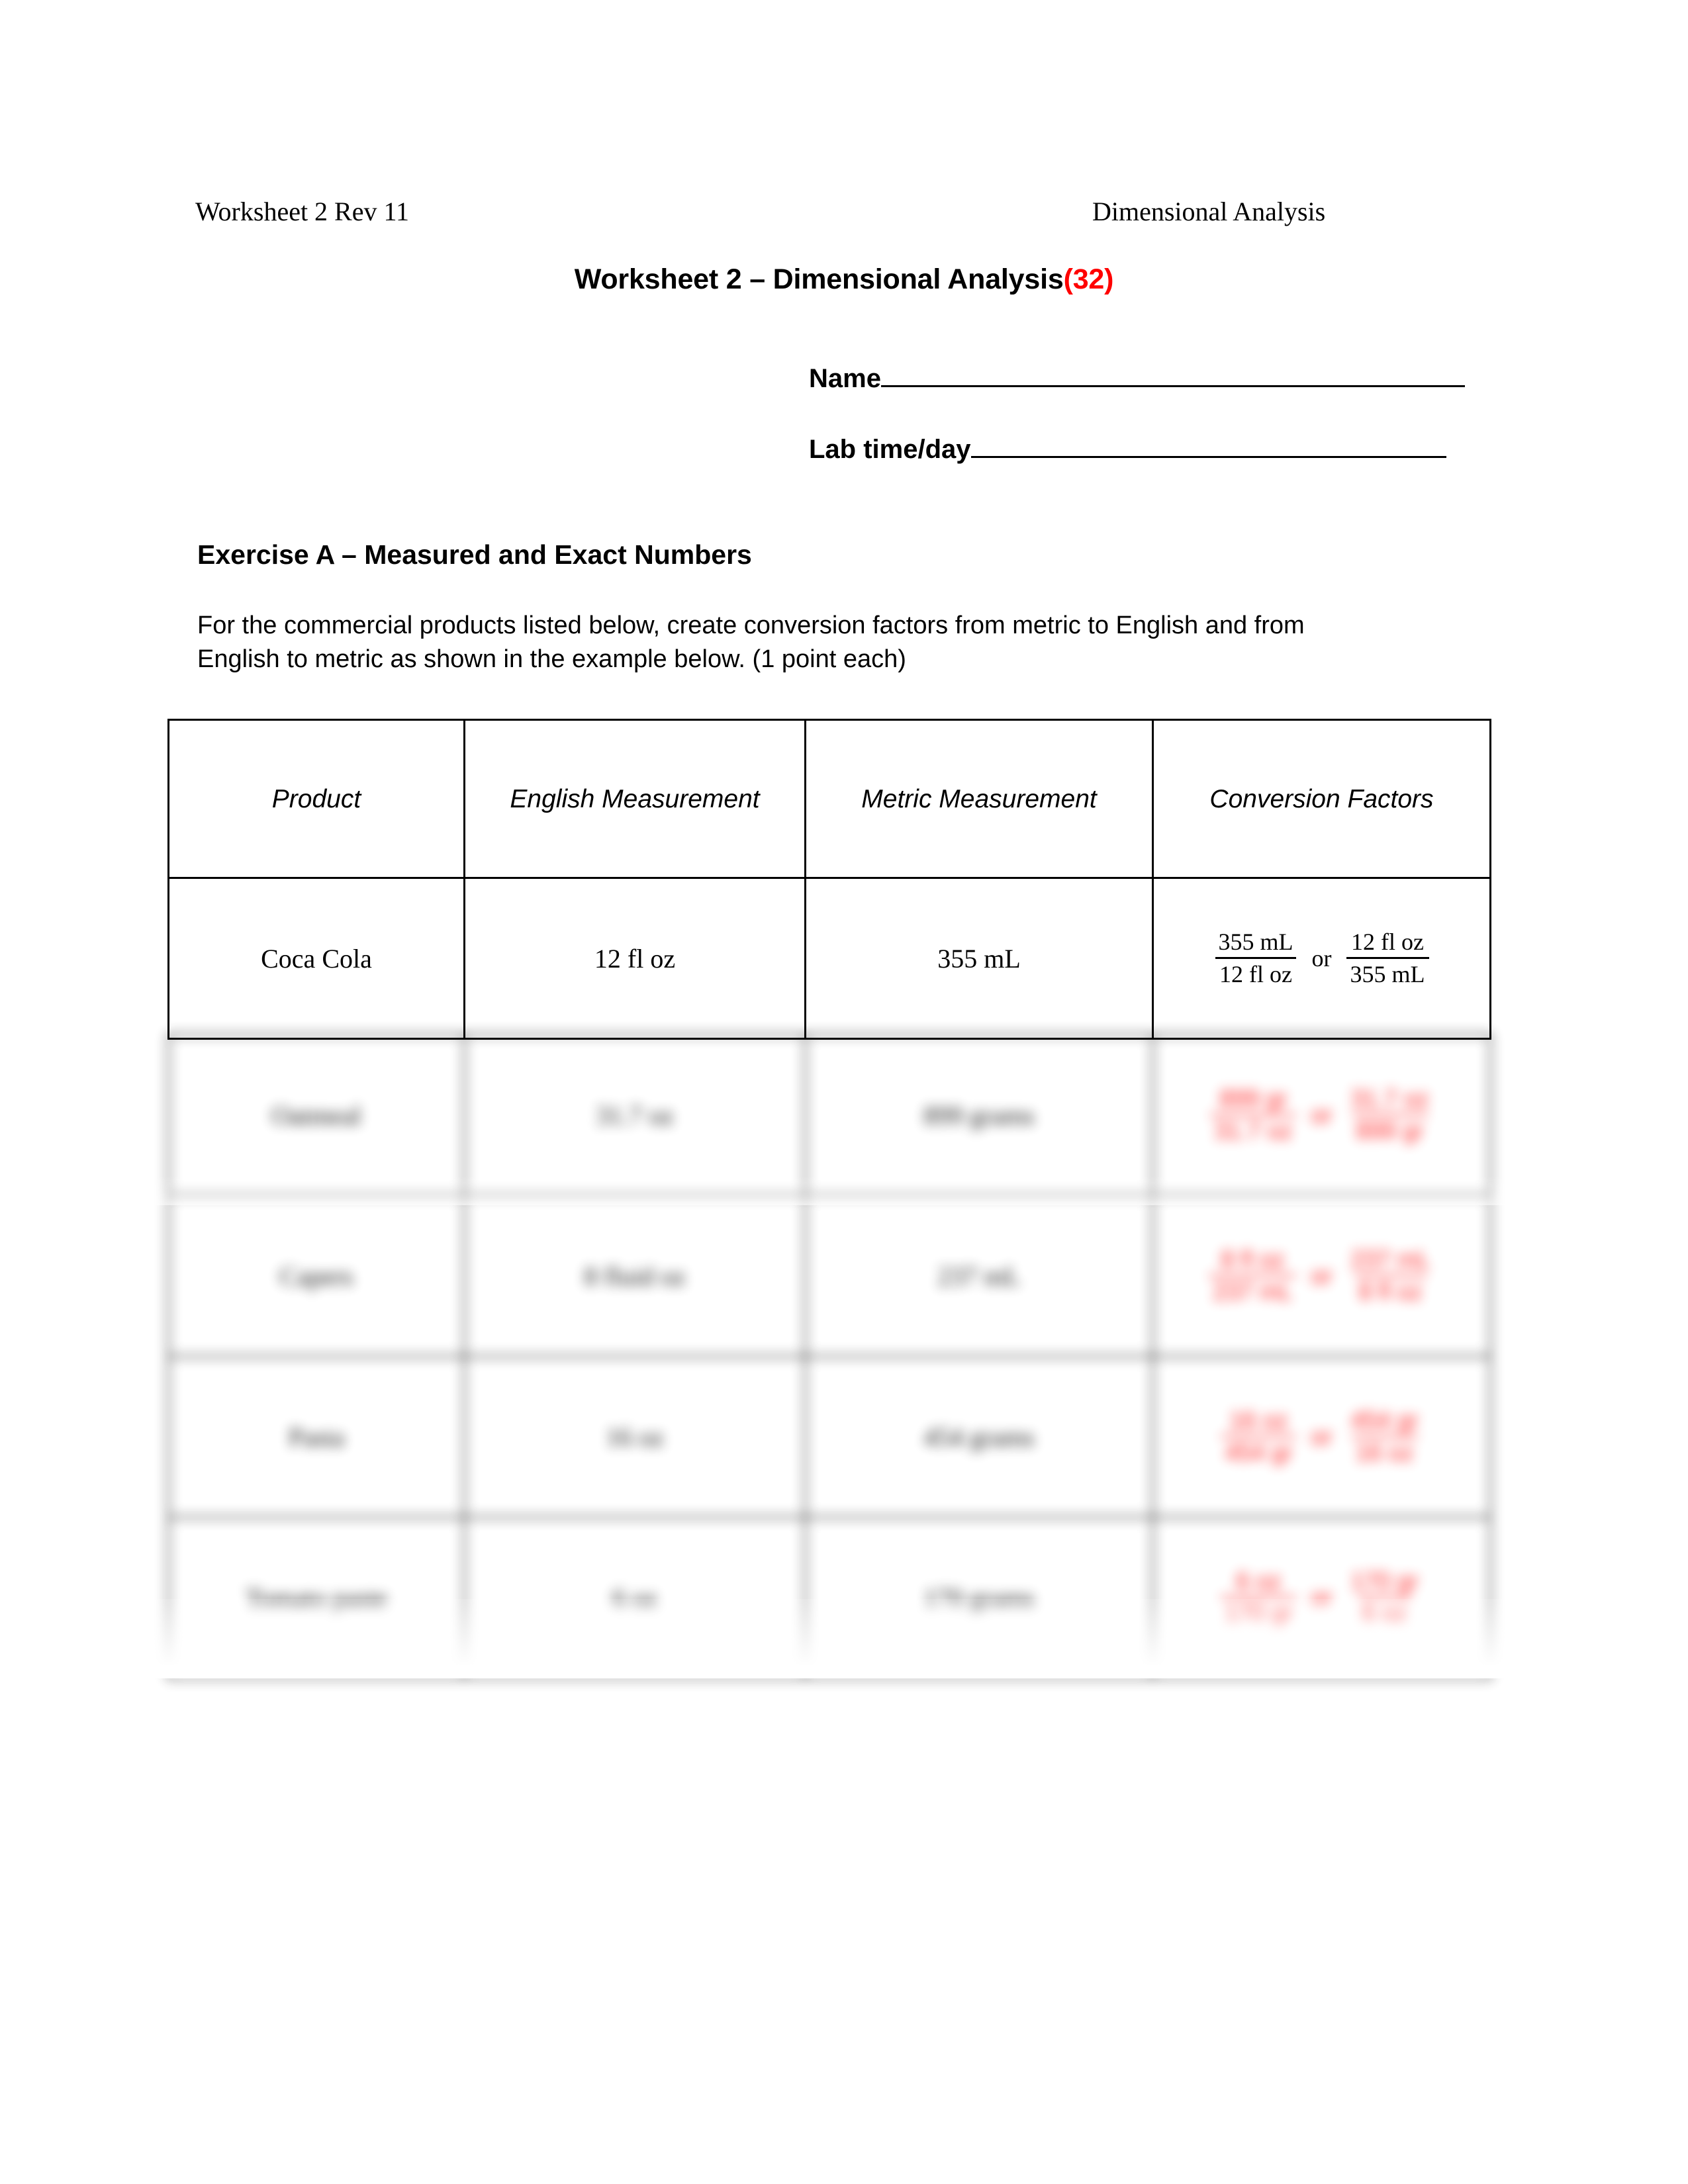 Image resolution: width=1688 pixels, height=2184 pixels. I want to click on cell-conversion-factors: 355 mL 12 fl oz or 12 fl oz 355 mL, so click(1321, 958).